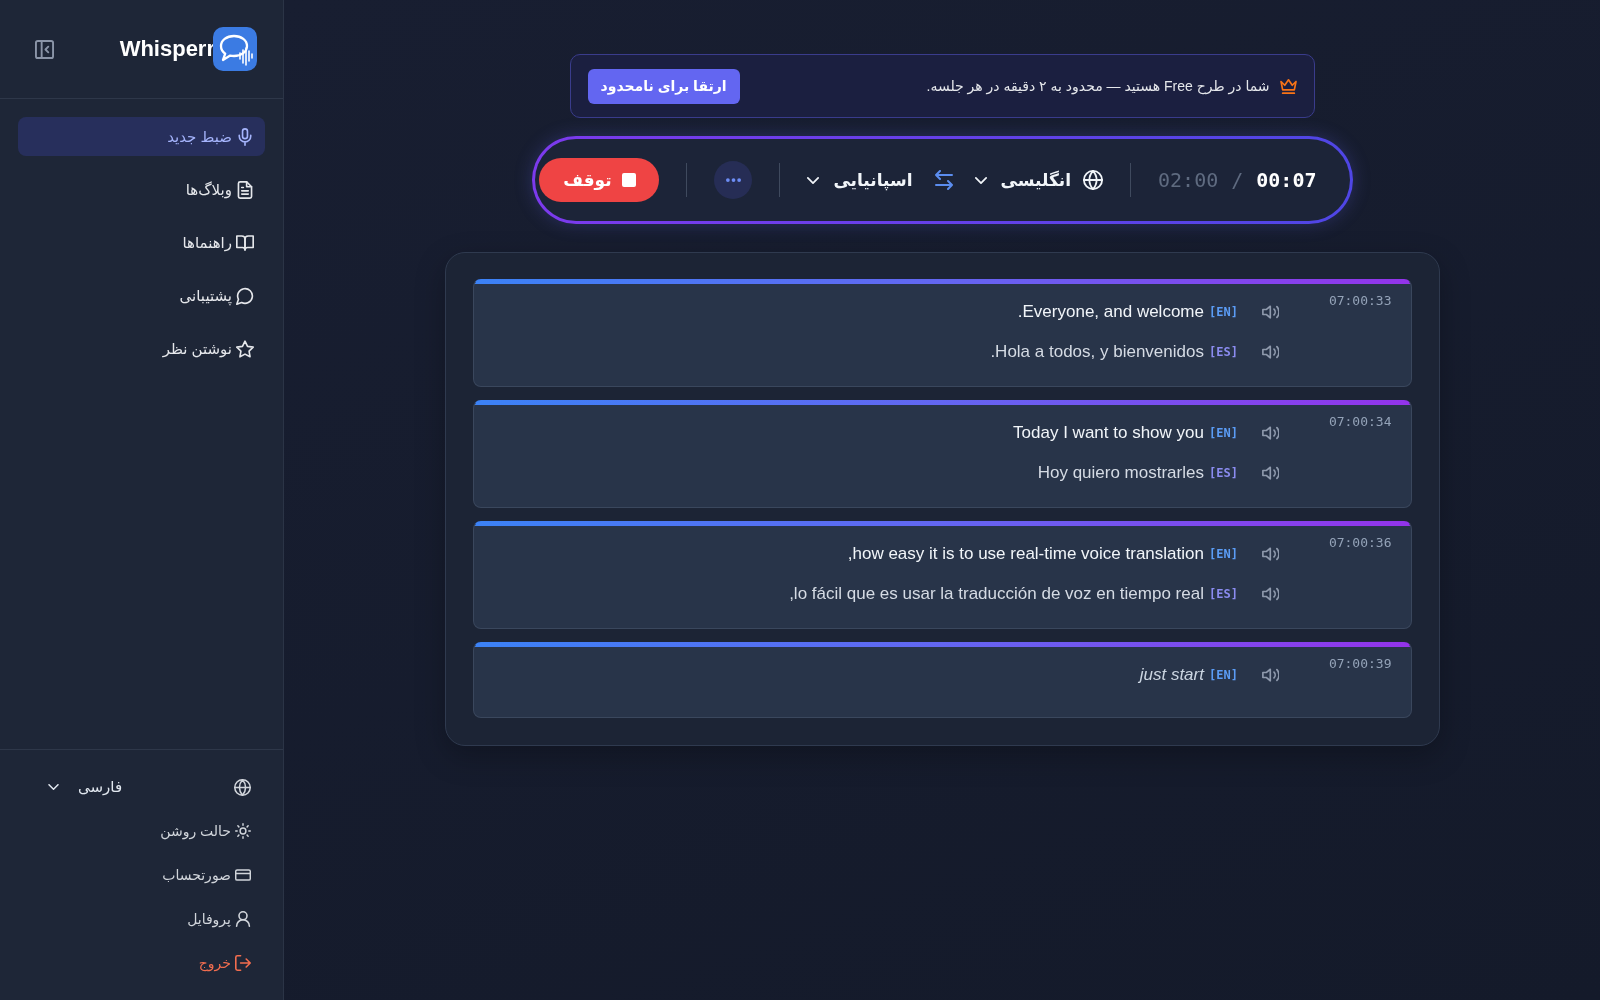  I want to click on nav-item: ضبط جدید, so click(141, 136).